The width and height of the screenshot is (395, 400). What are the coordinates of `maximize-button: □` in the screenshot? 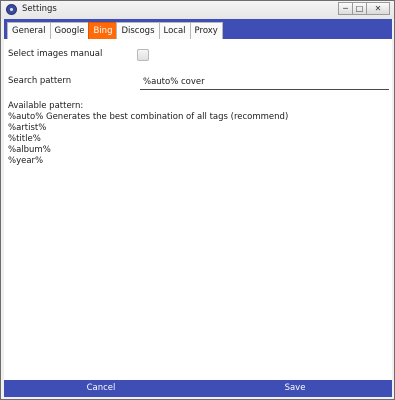 It's located at (359, 8).